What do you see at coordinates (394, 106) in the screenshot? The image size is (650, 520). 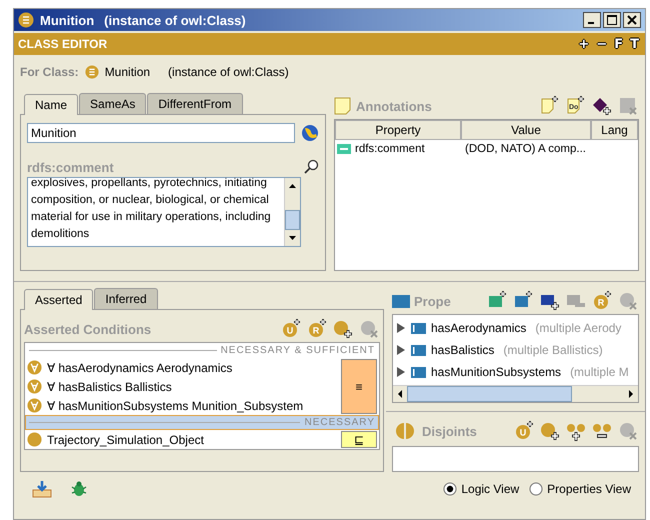 I see `section-title: Annotations` at bounding box center [394, 106].